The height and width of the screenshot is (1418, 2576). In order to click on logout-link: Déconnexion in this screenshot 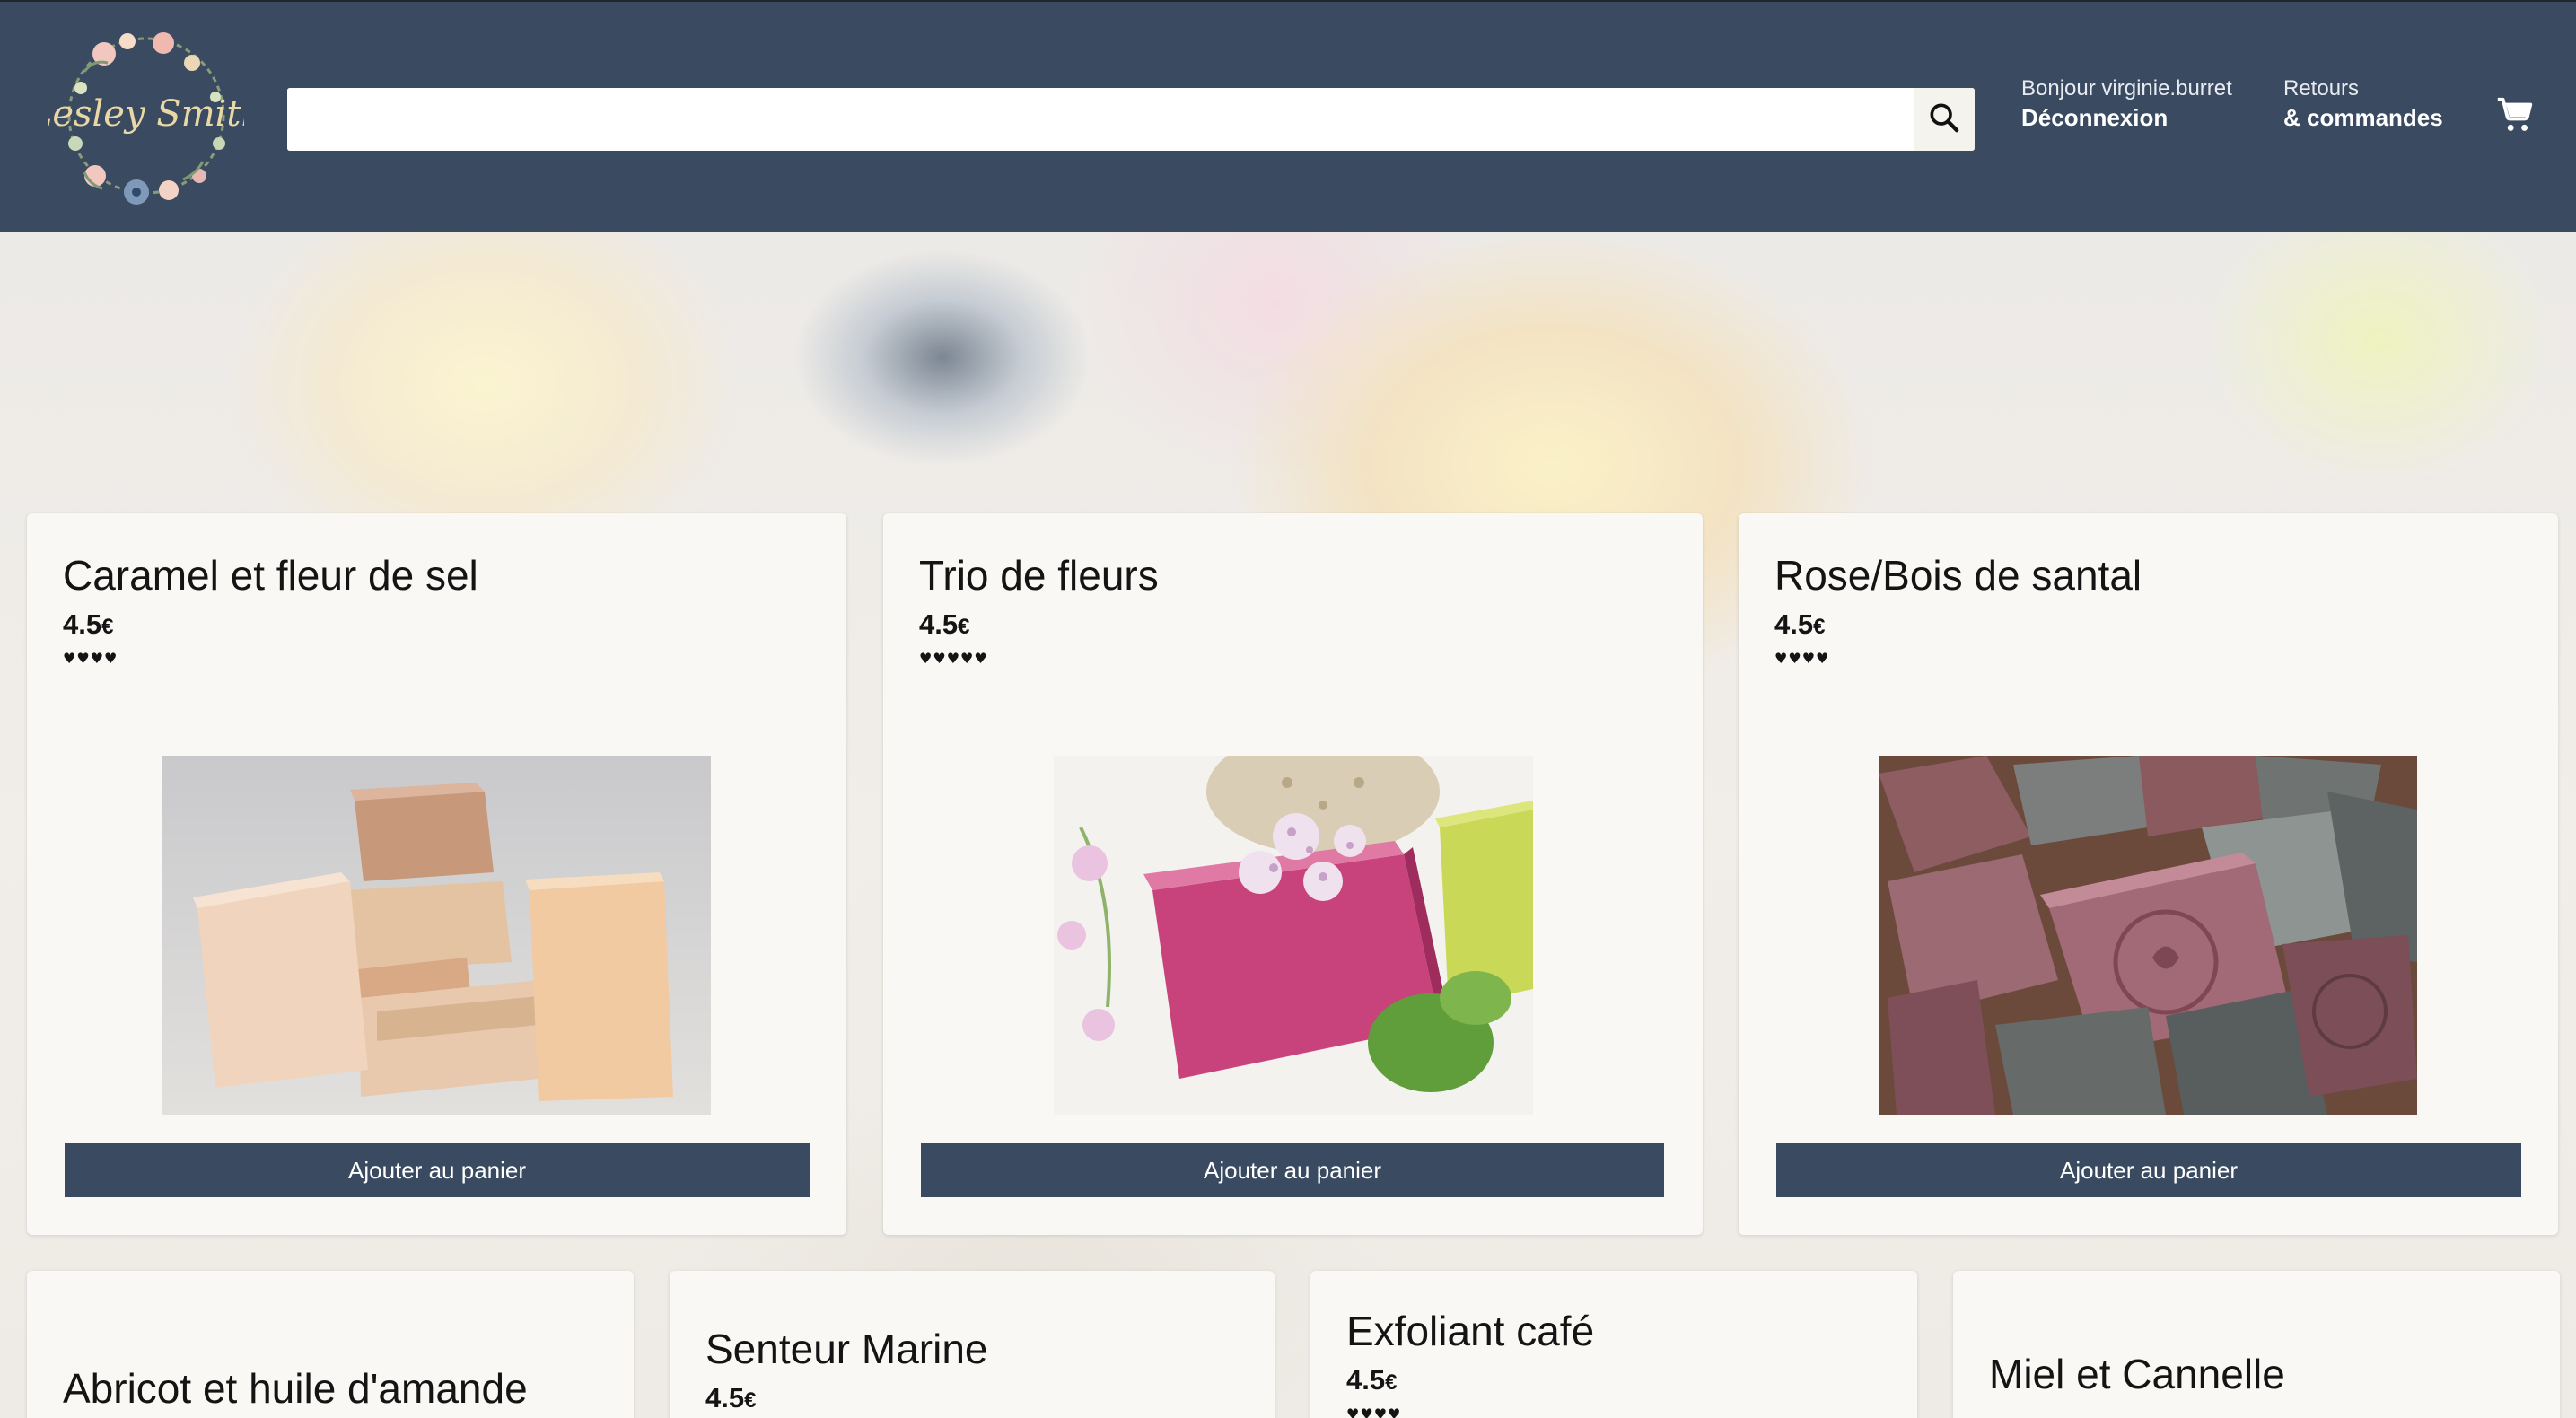, I will do `click(2126, 118)`.